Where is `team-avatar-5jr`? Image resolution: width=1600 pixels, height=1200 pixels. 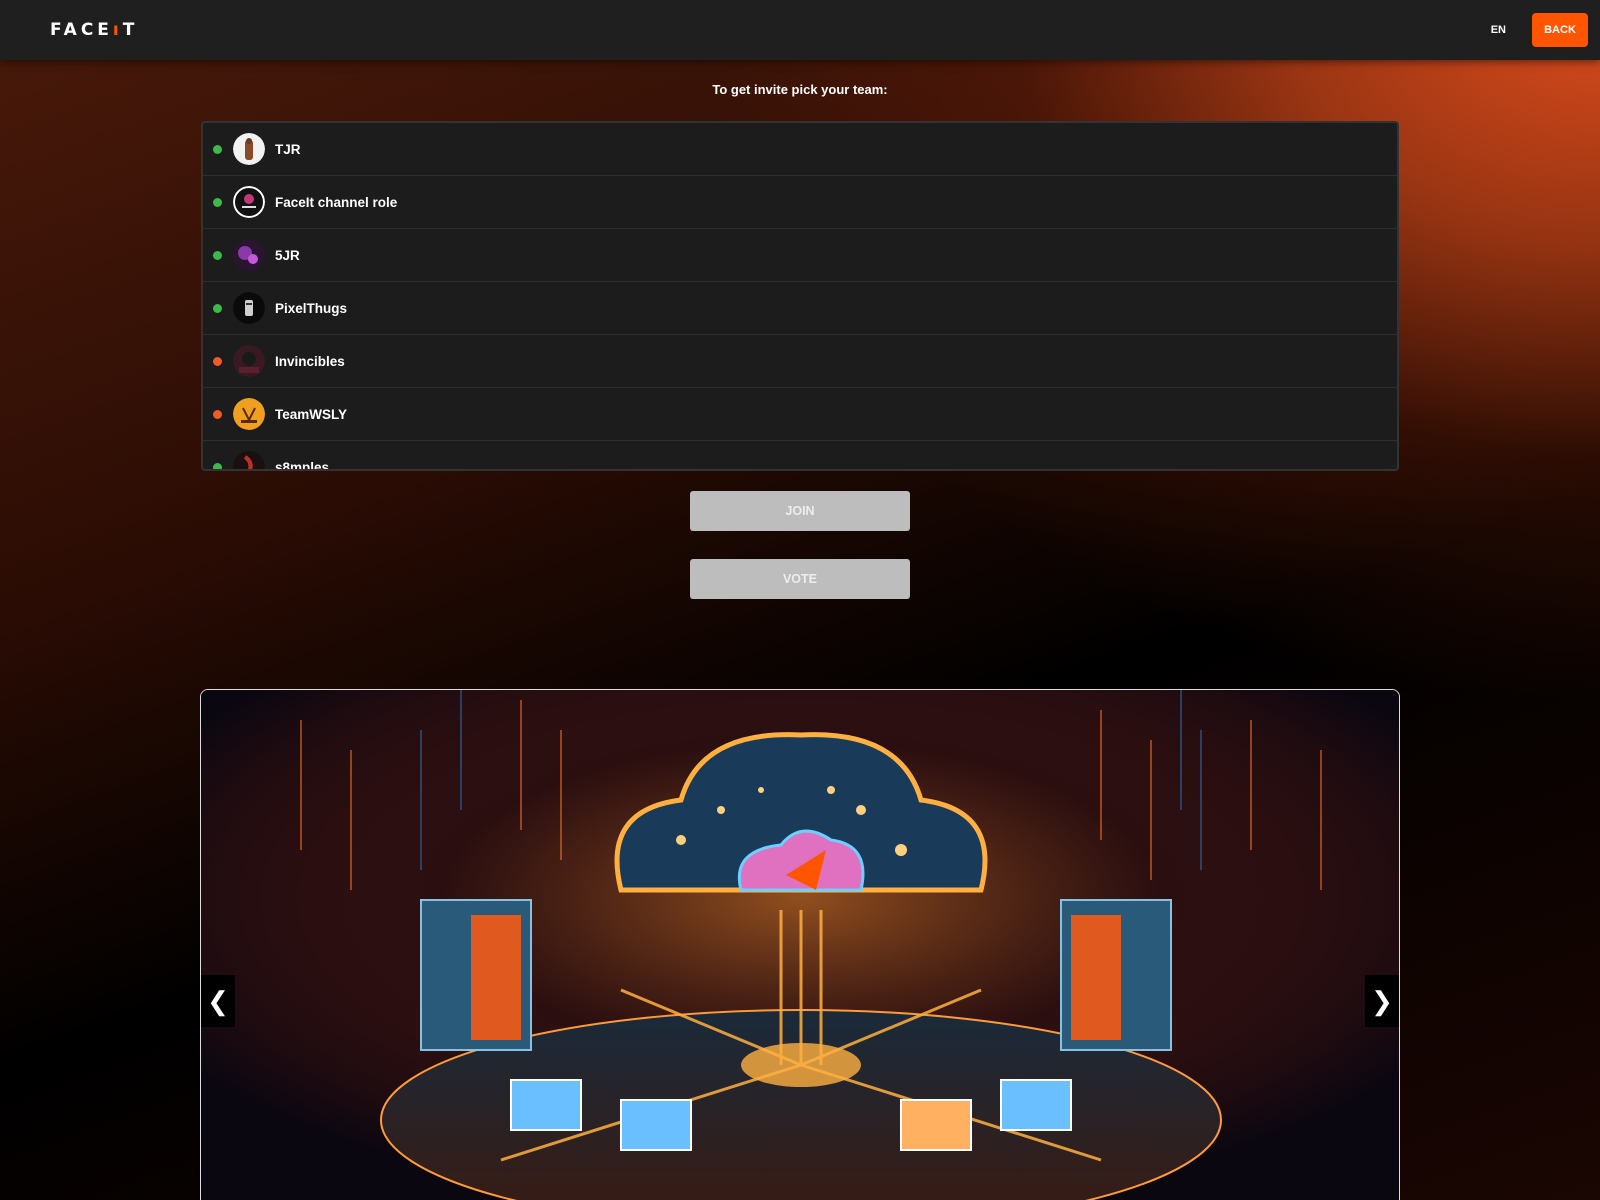
team-avatar-5jr is located at coordinates (249, 255).